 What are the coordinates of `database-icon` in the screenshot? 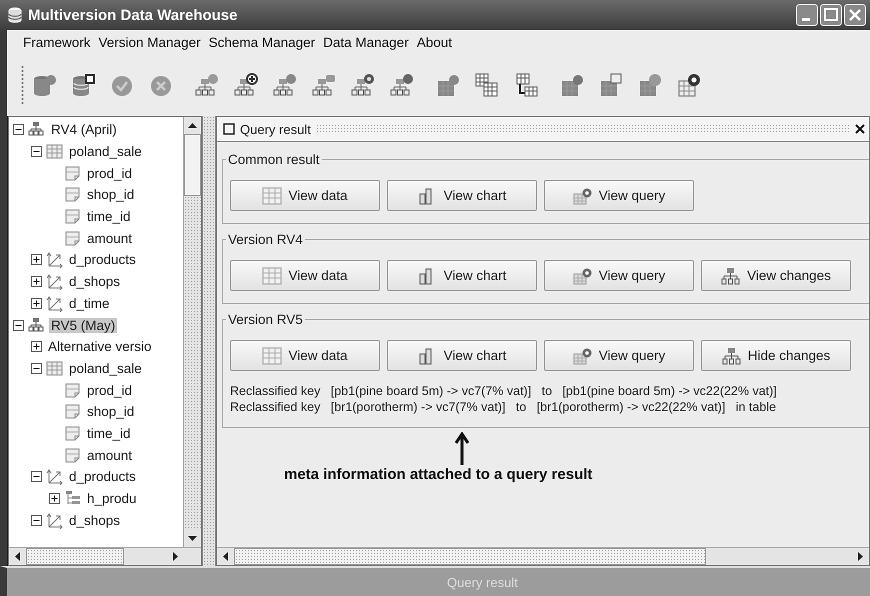 It's located at (83, 85).